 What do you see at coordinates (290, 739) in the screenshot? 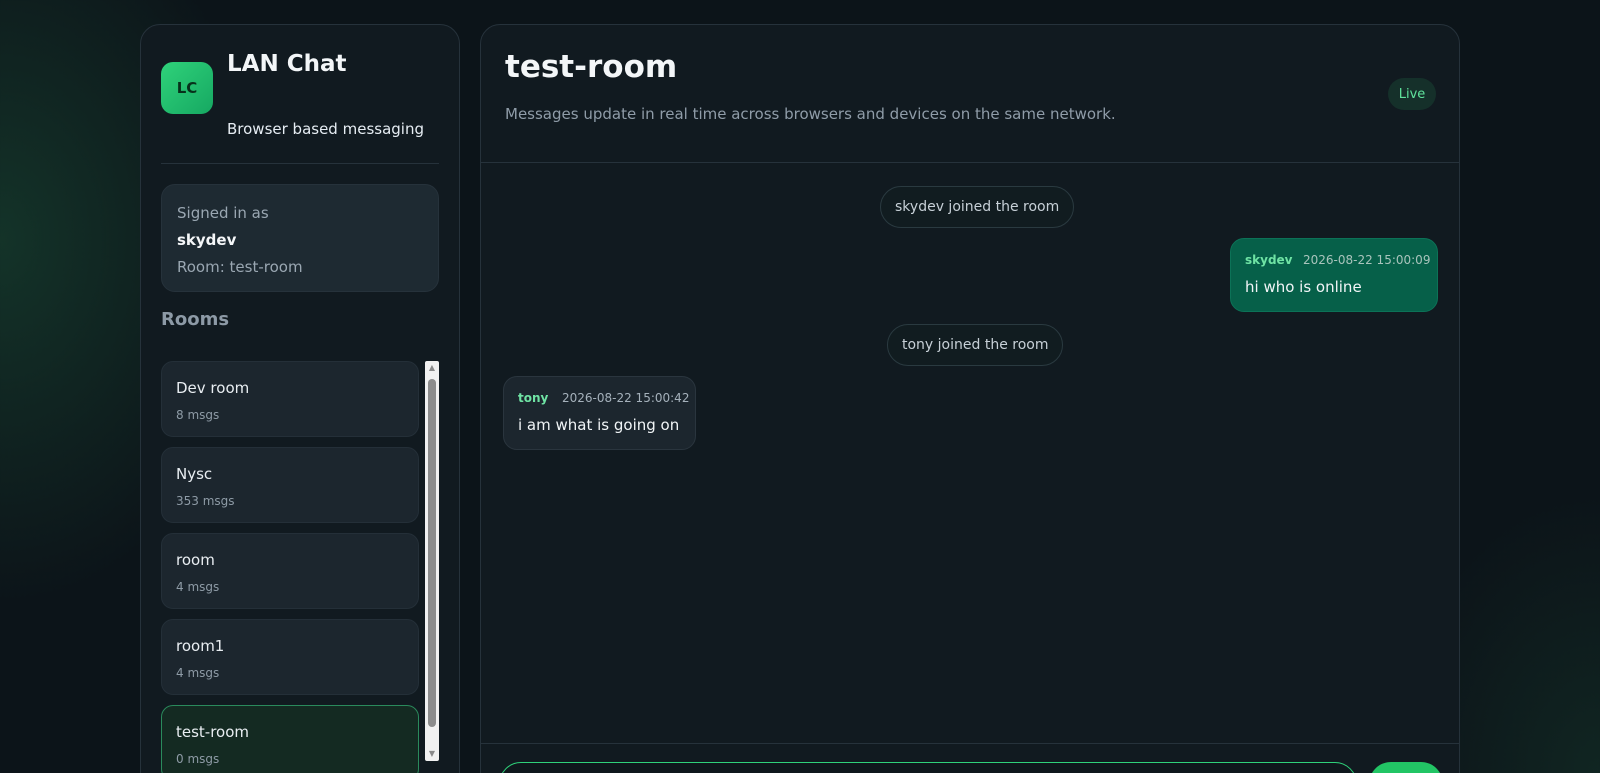
I see `room-item-test-room: test-room 0 msgs` at bounding box center [290, 739].